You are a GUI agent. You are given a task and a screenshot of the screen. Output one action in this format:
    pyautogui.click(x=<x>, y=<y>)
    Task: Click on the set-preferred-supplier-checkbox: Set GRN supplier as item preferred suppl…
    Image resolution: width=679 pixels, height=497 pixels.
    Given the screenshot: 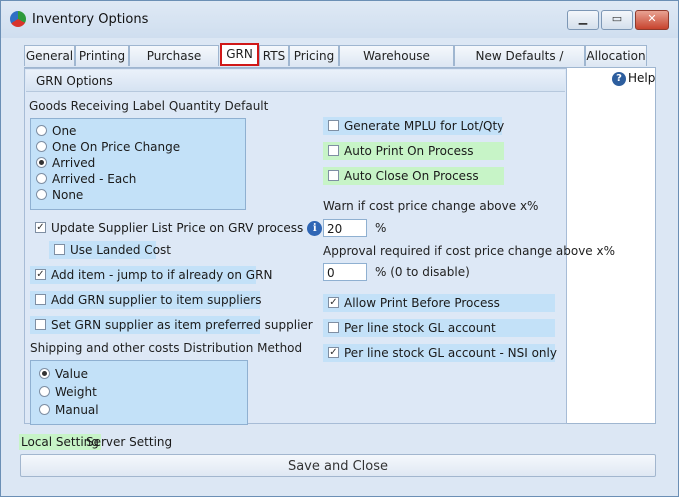 What is the action you would take?
    pyautogui.click(x=171, y=325)
    